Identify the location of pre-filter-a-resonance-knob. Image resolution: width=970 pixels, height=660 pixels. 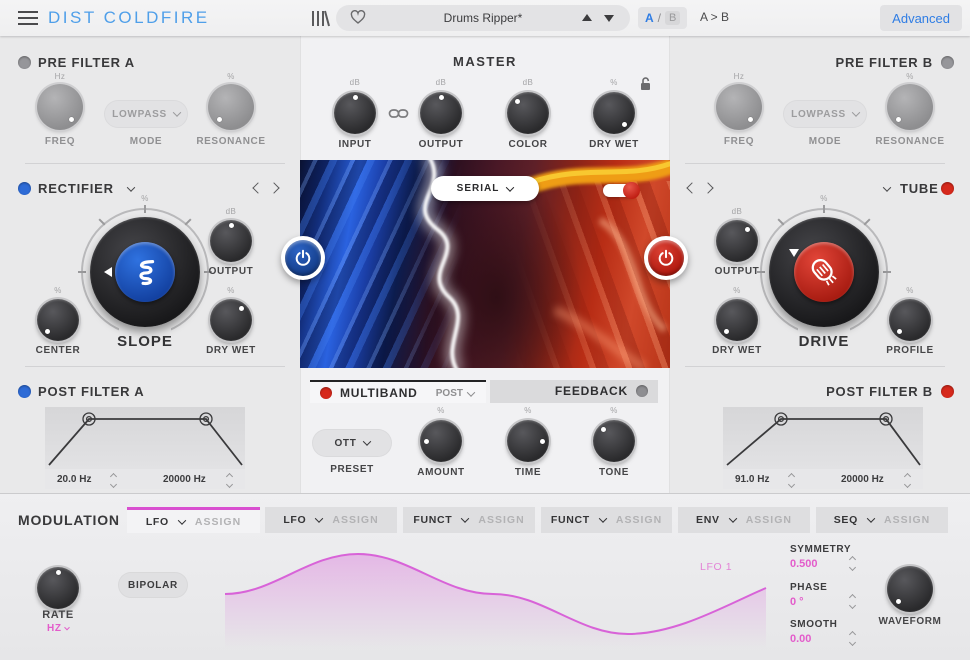
(231, 107).